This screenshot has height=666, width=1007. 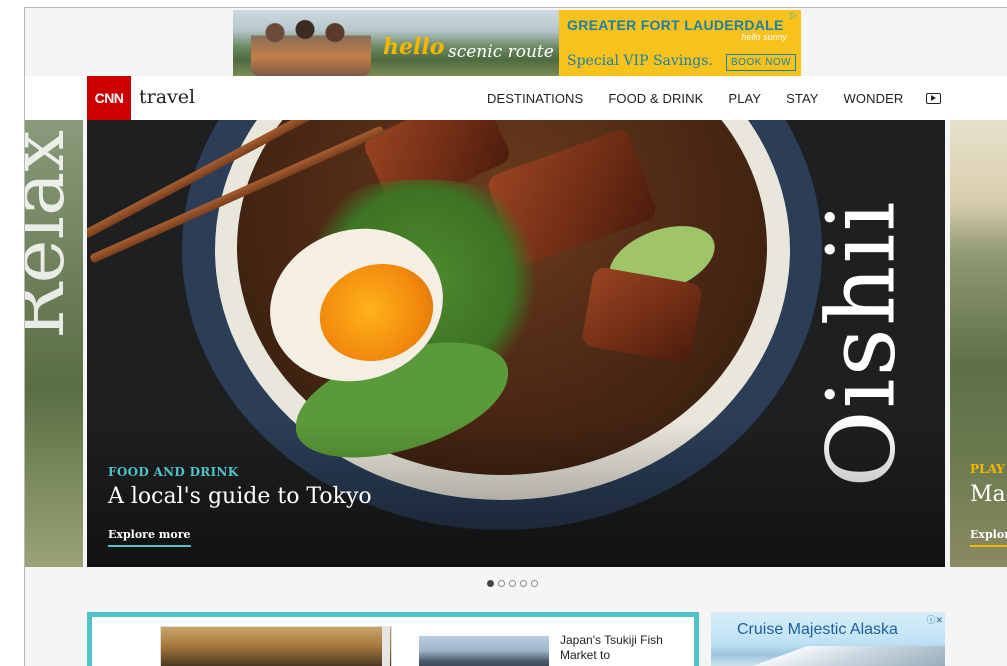 What do you see at coordinates (240, 496) in the screenshot?
I see `hero-title: A local's guide to Tokyo` at bounding box center [240, 496].